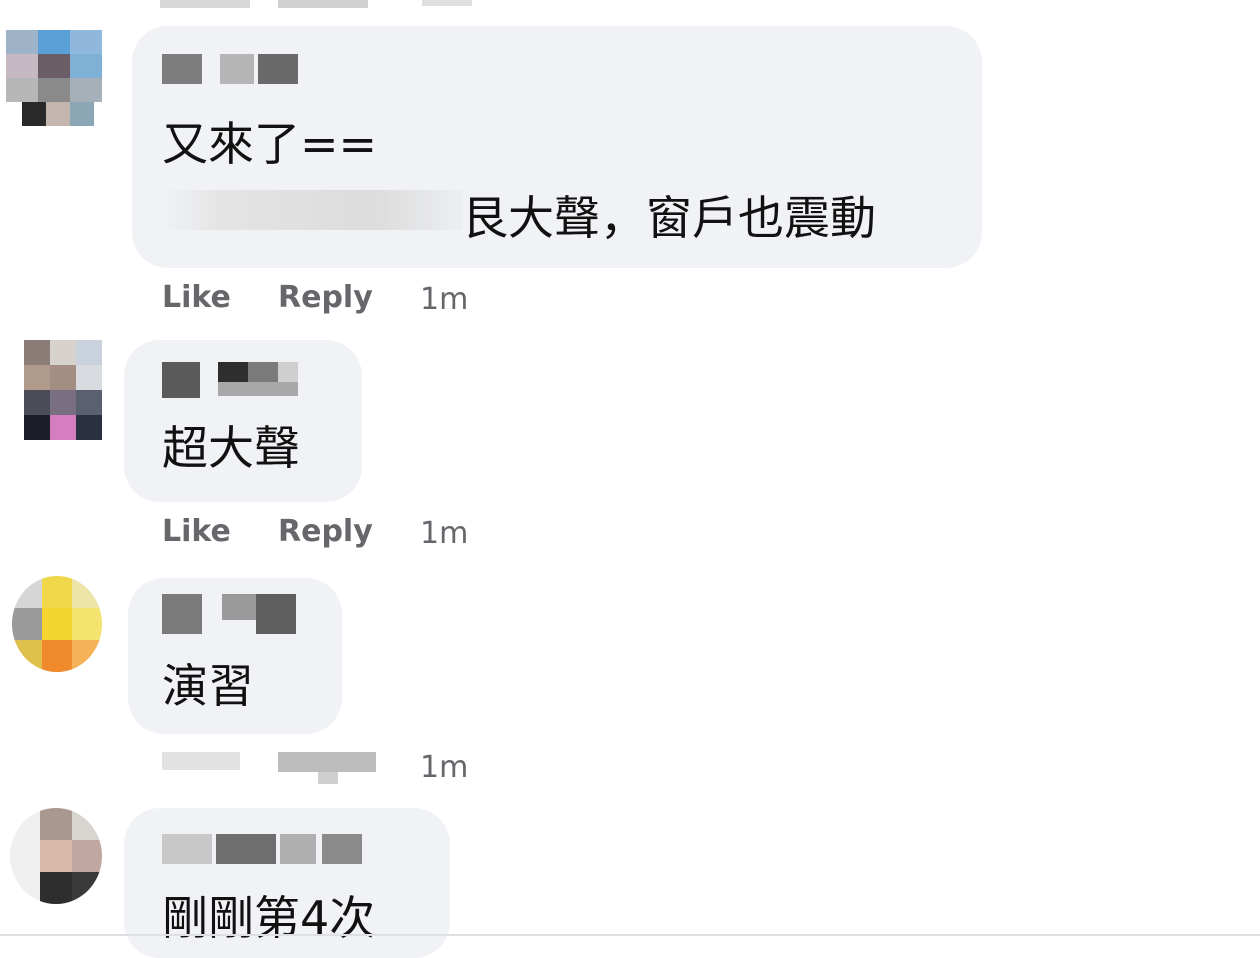 The height and width of the screenshot is (958, 1260). What do you see at coordinates (57, 624) in the screenshot?
I see `pikachu-avatar` at bounding box center [57, 624].